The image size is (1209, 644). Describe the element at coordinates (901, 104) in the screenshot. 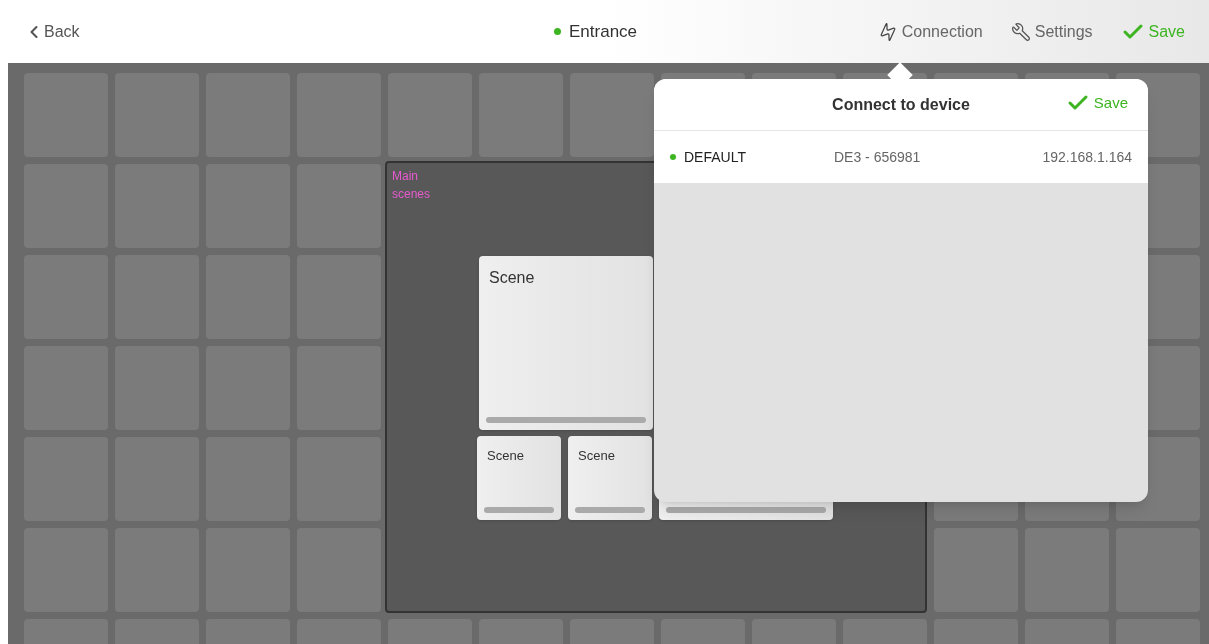

I see `popover-title: Connect to device` at that location.